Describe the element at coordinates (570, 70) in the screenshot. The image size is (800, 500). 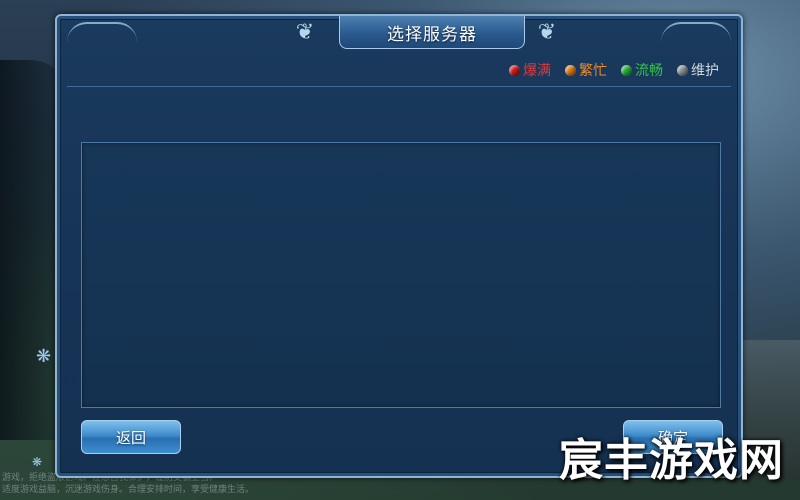
I see `orange-status-dot-icon` at that location.